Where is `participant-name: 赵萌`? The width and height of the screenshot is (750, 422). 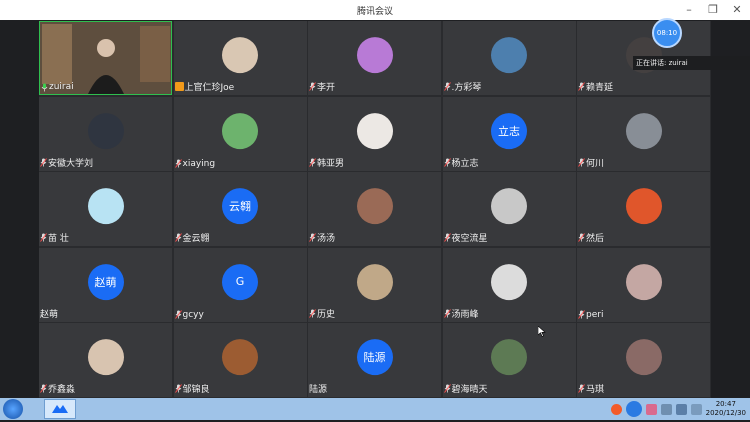 participant-name: 赵萌 is located at coordinates (49, 314).